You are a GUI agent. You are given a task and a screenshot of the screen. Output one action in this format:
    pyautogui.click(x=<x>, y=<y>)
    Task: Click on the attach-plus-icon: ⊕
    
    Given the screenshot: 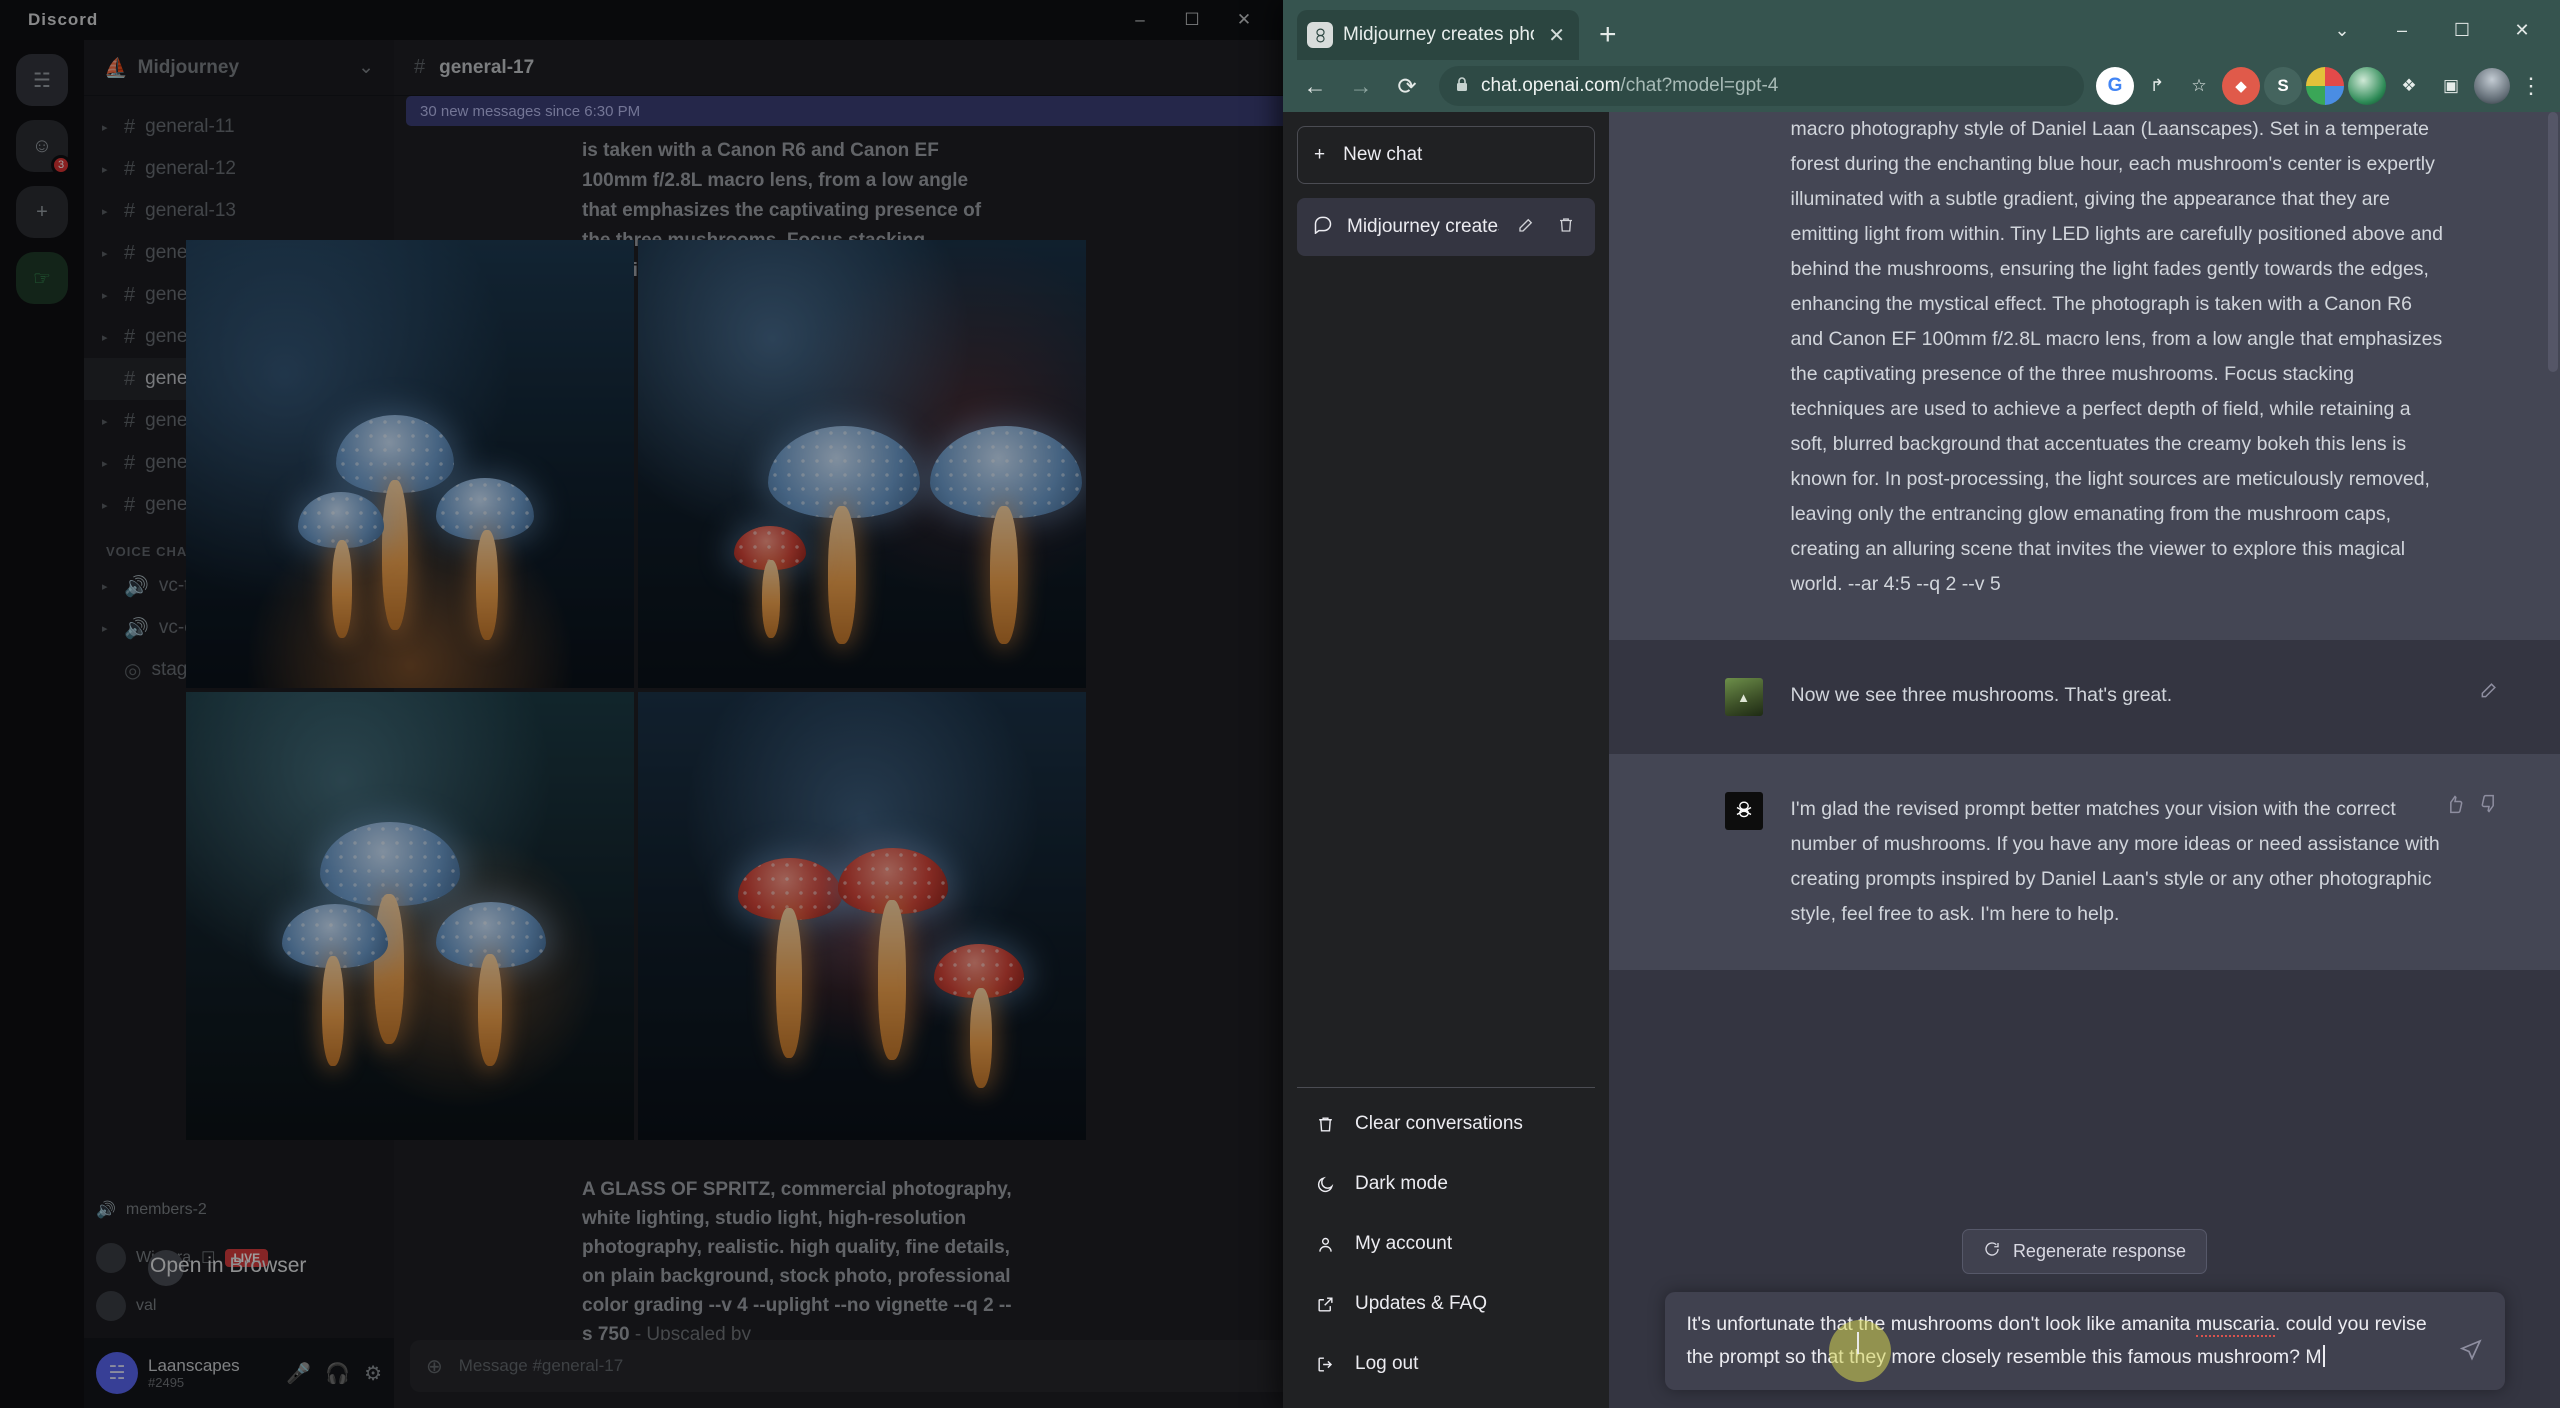 What is the action you would take?
    pyautogui.click(x=434, y=1366)
    